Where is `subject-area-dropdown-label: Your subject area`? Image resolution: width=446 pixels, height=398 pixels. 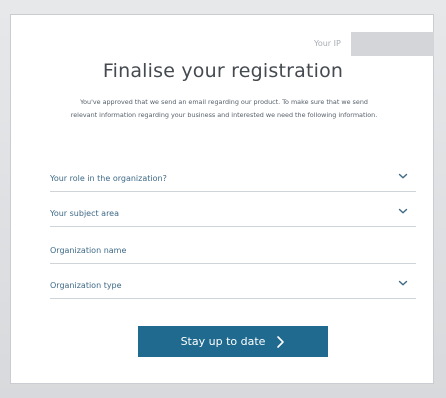 subject-area-dropdown-label: Your subject area is located at coordinates (84, 213).